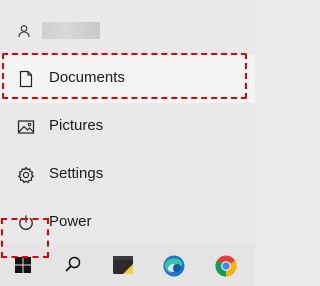 The height and width of the screenshot is (286, 320). I want to click on edge-browser-icon, so click(174, 266).